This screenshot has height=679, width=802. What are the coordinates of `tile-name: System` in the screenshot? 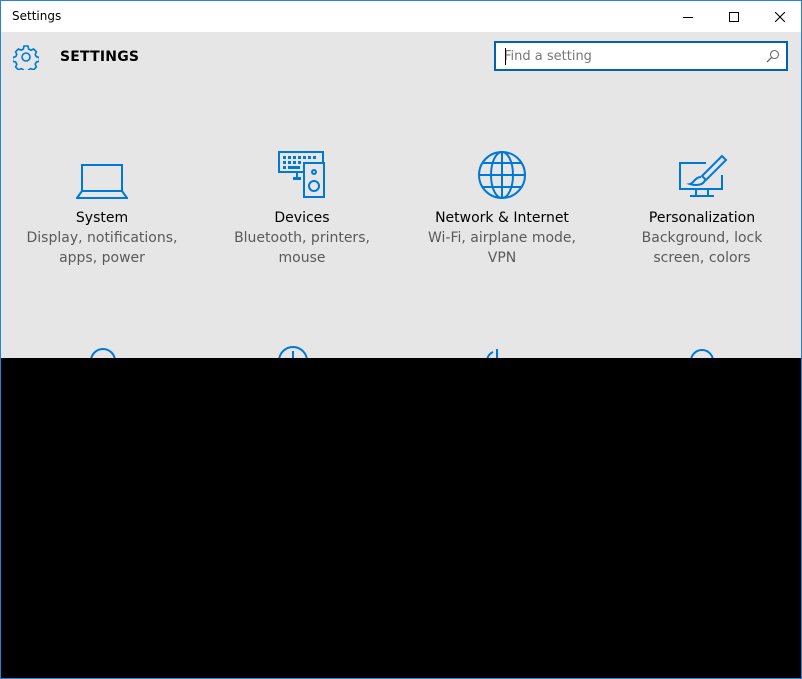 It's located at (102, 218).